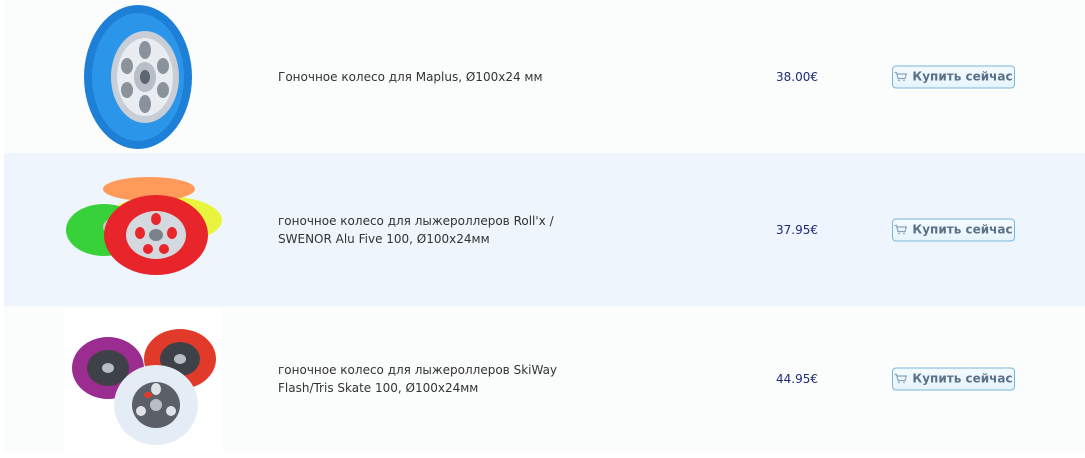 The width and height of the screenshot is (1085, 458). What do you see at coordinates (797, 378) in the screenshot?
I see `product-price: 44.95€` at bounding box center [797, 378].